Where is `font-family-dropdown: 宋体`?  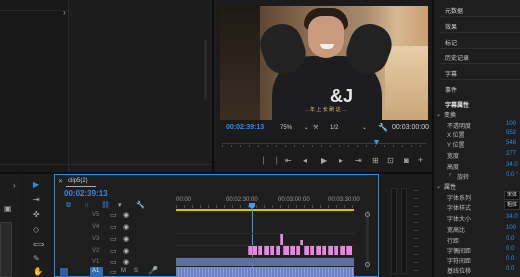 font-family-dropdown: 宋体 is located at coordinates (512, 195).